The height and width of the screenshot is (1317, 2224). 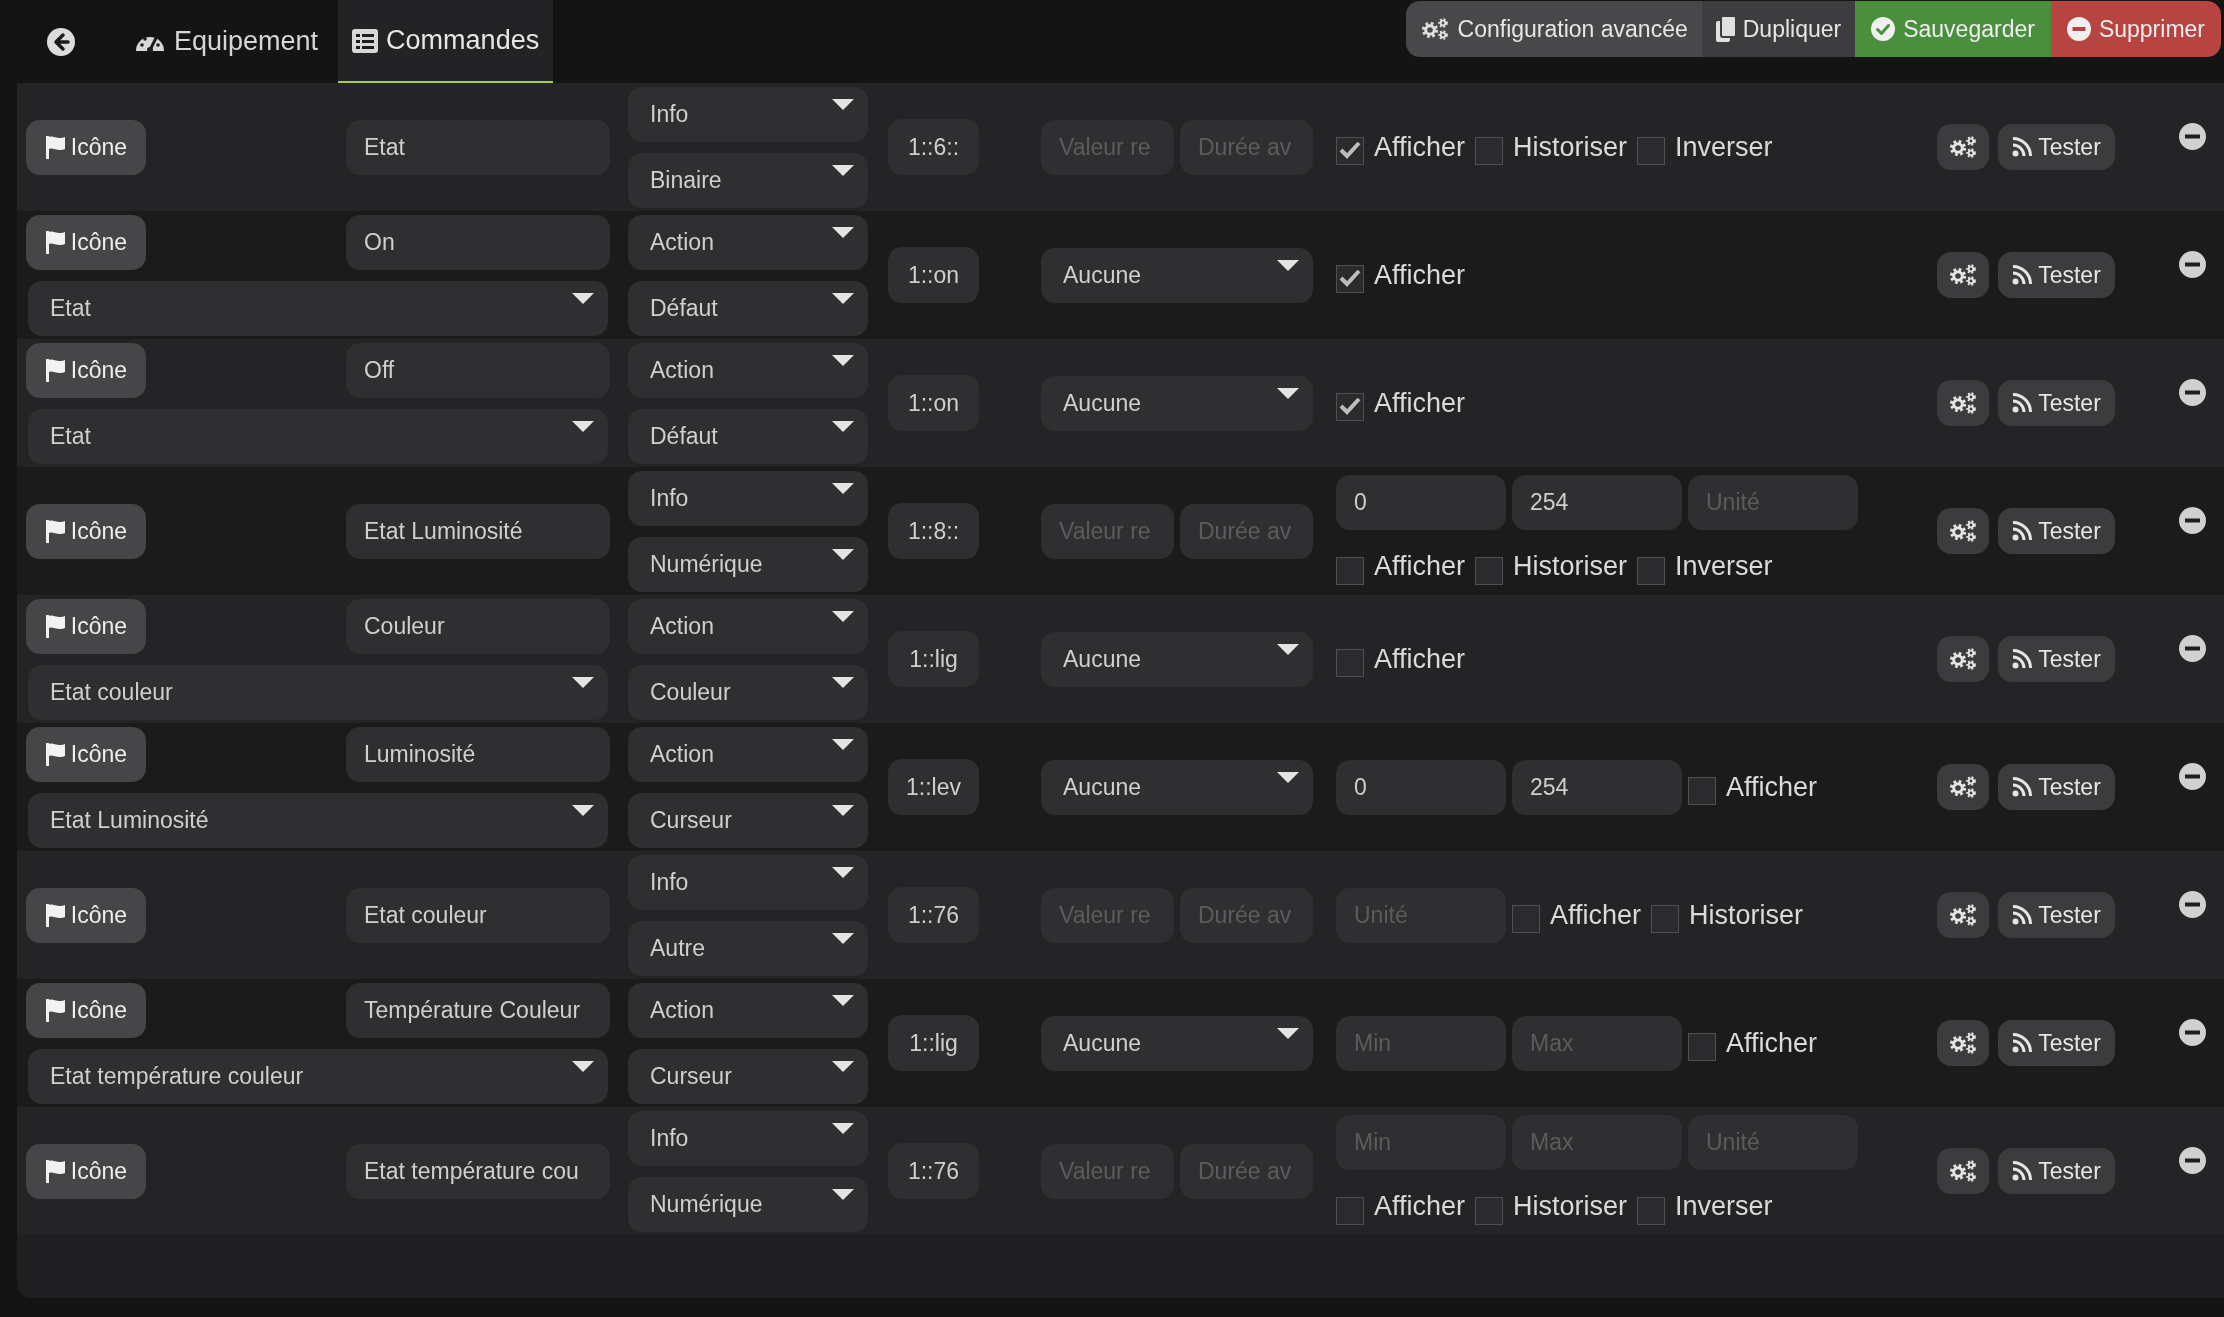 What do you see at coordinates (478, 242) in the screenshot?
I see `name-field: On` at bounding box center [478, 242].